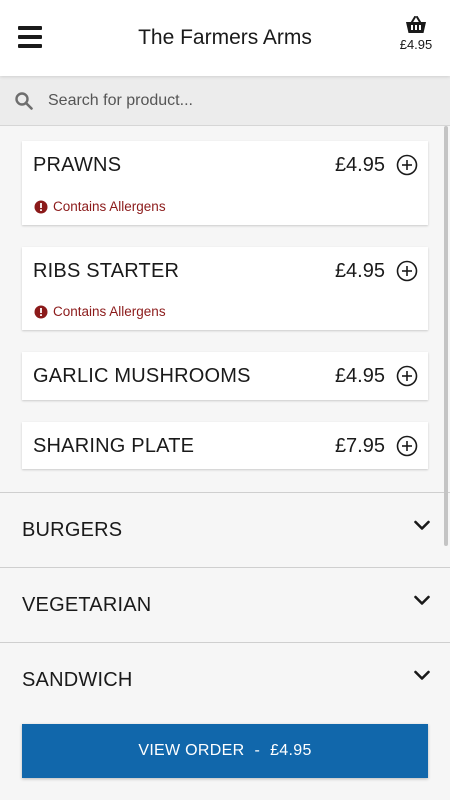  I want to click on category-vegetarian: VEGETARIAN, so click(225, 604).